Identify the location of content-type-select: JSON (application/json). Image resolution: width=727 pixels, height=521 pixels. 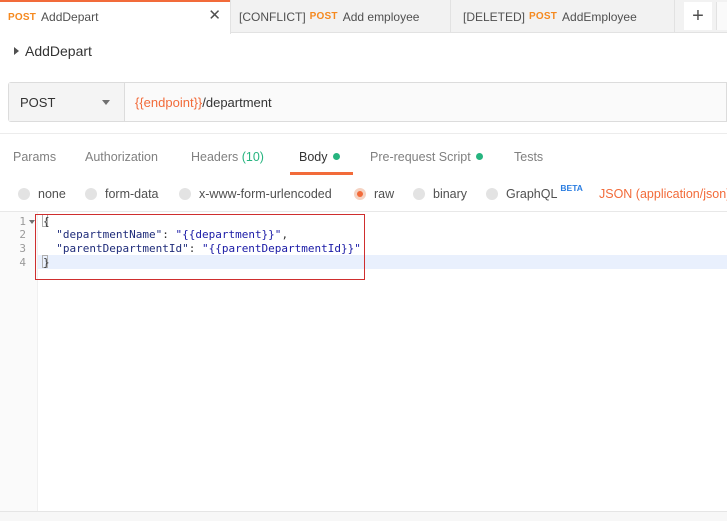
(663, 194).